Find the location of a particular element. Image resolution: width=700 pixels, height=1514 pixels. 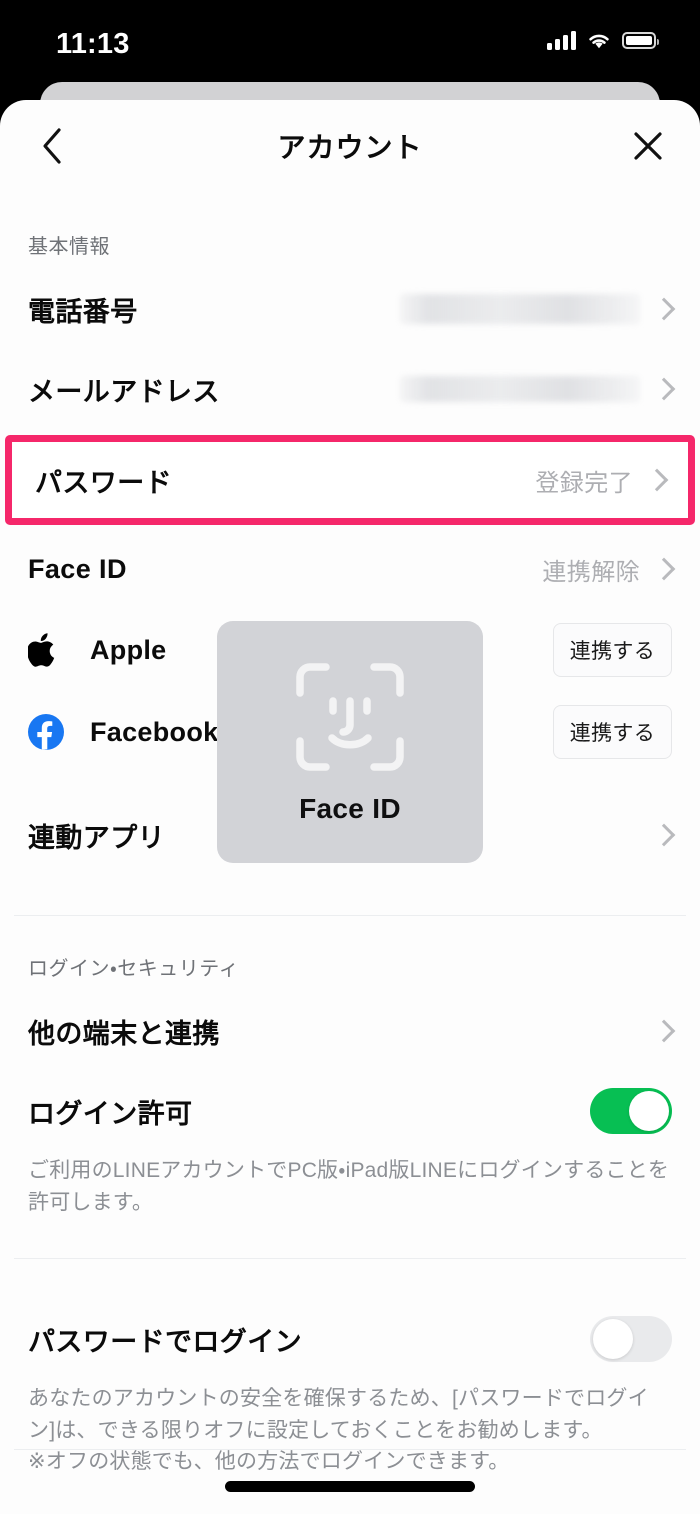

row-value-group: 登録完了 is located at coordinates (602, 480).